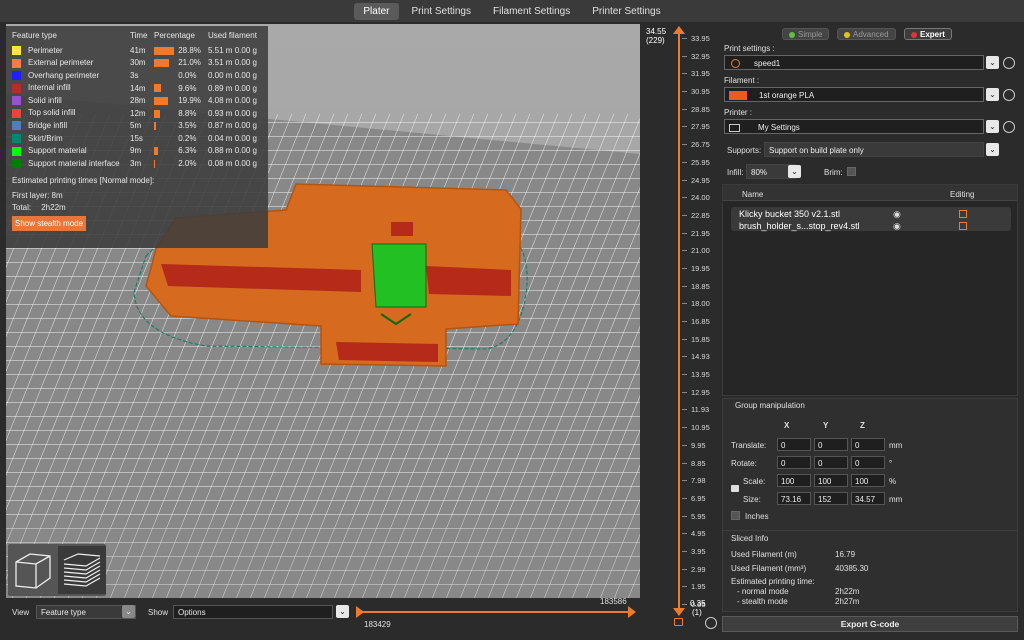 This screenshot has height=640, width=1024. Describe the element at coordinates (181, 88) in the screenshot. I see `legend-percentage-cell: 9.6%` at that location.